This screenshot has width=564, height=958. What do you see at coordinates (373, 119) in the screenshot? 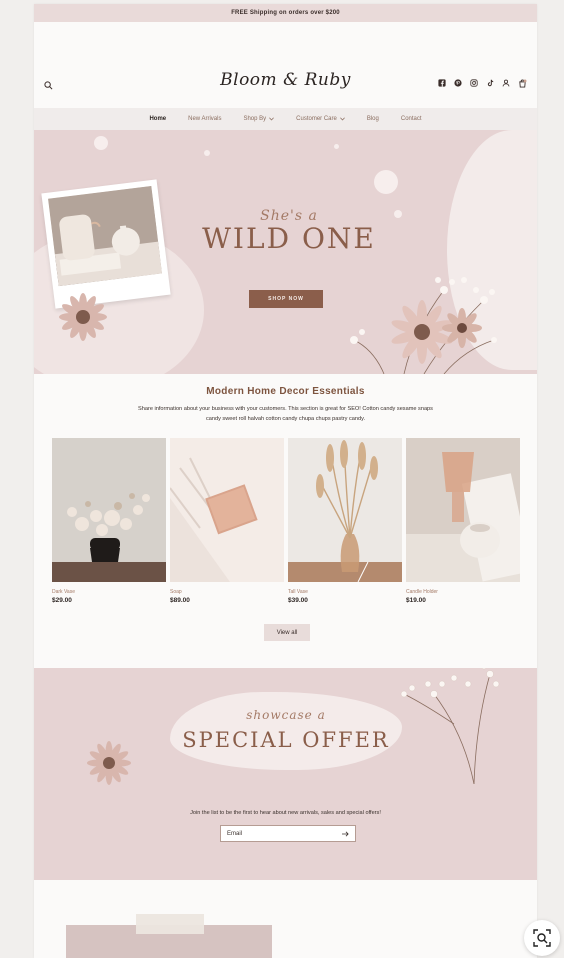
I see `nav-blog: Blog` at bounding box center [373, 119].